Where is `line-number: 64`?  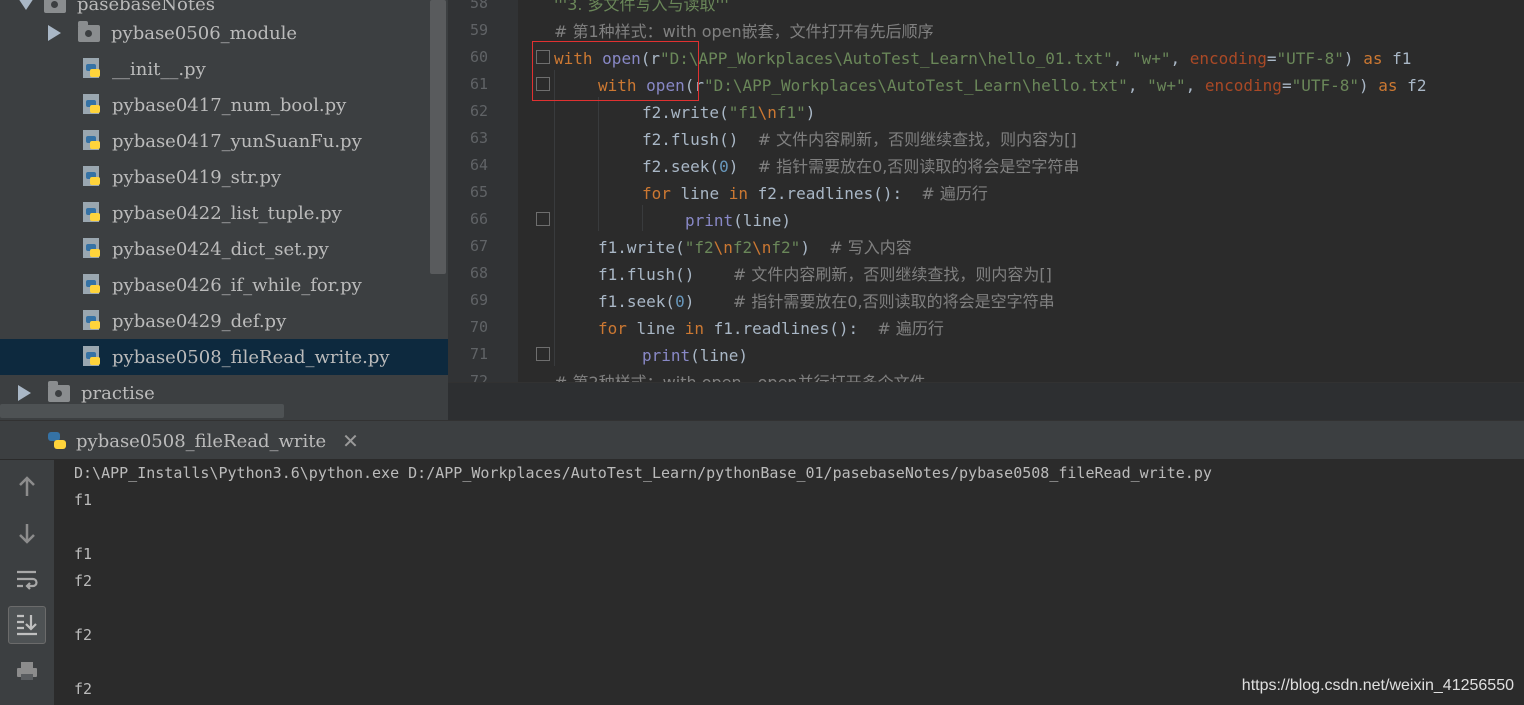 line-number: 64 is located at coordinates (478, 165).